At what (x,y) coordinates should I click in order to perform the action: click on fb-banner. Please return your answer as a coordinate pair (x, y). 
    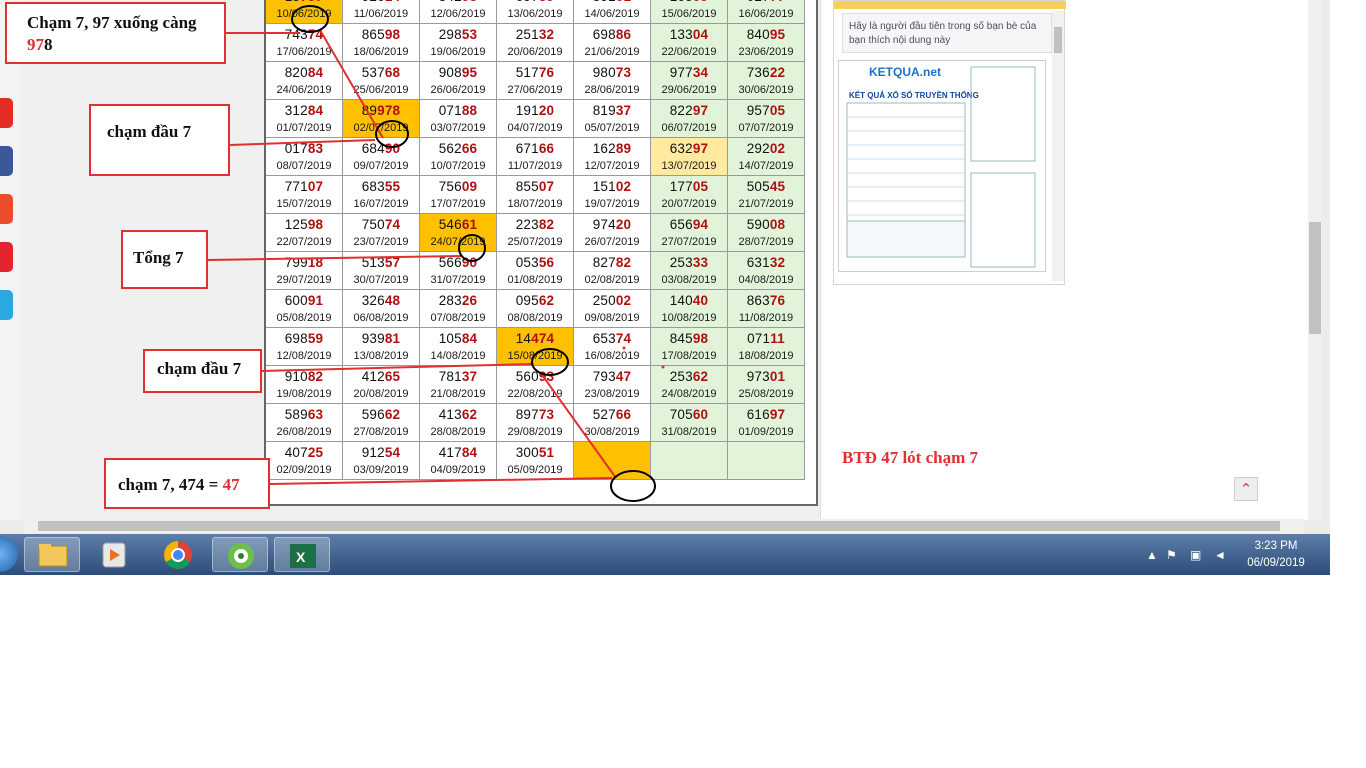
    Looking at the image, I should click on (950, 5).